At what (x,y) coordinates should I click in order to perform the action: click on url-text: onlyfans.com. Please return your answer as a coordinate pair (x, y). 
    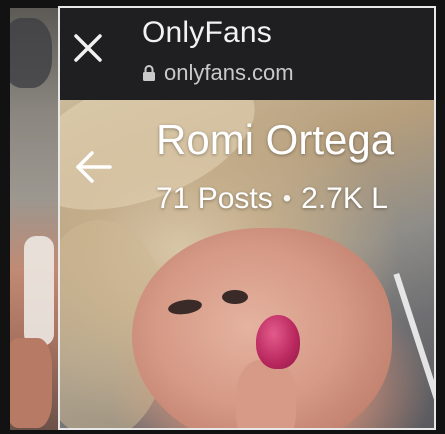
    Looking at the image, I should click on (229, 72).